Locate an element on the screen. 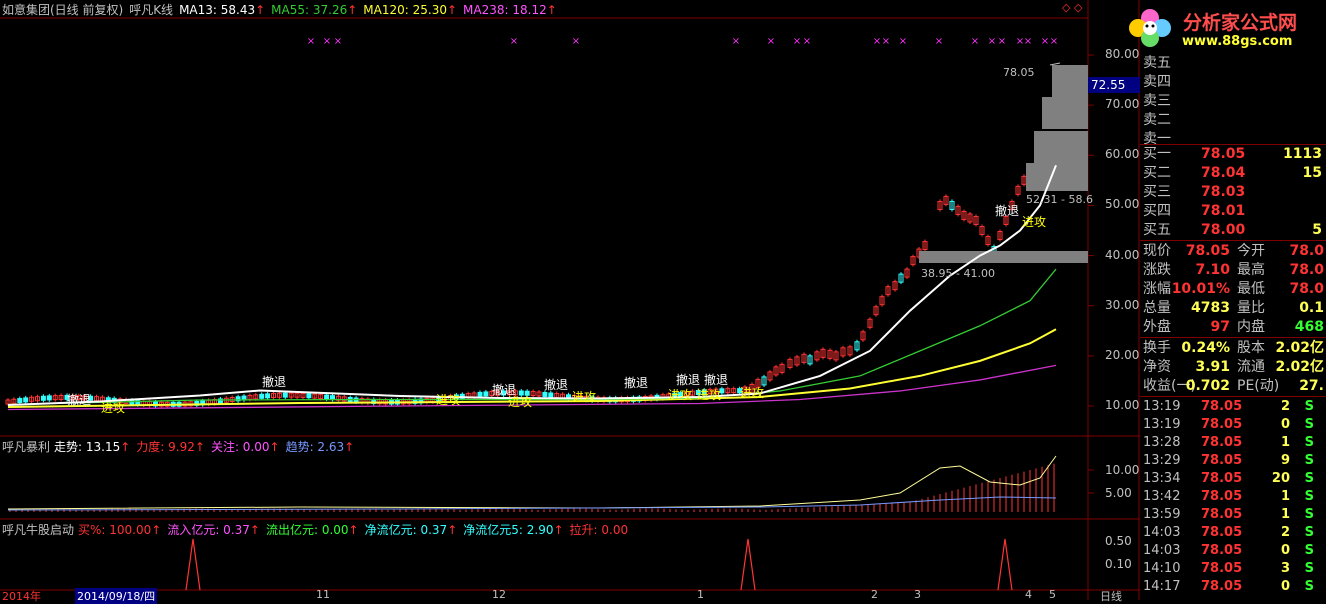  tick-row: 14:03 78.05 0 S is located at coordinates (1233, 551).